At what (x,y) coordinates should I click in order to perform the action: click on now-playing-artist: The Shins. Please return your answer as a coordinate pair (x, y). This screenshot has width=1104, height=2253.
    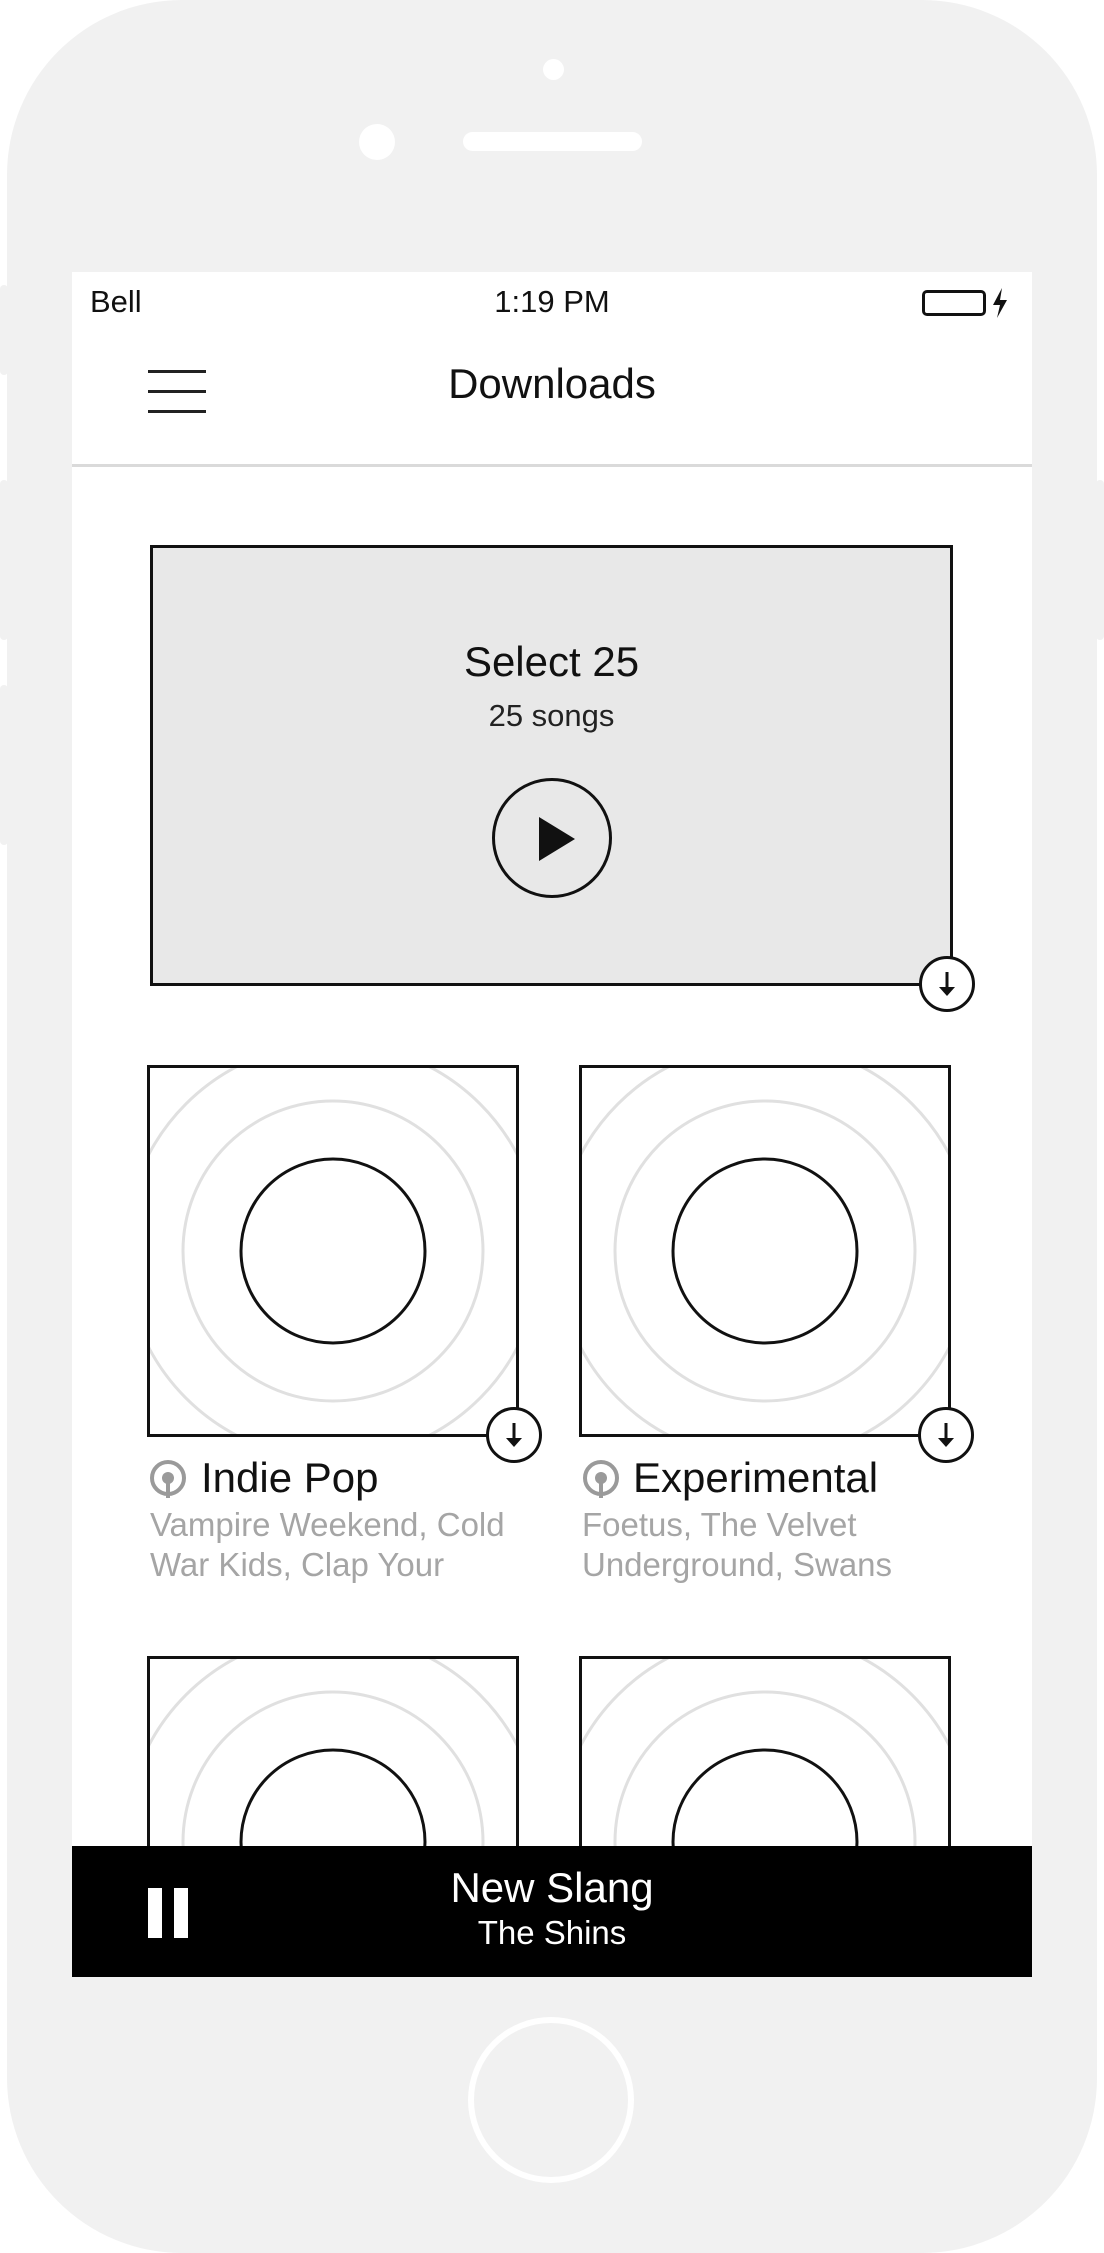
    Looking at the image, I should click on (552, 1932).